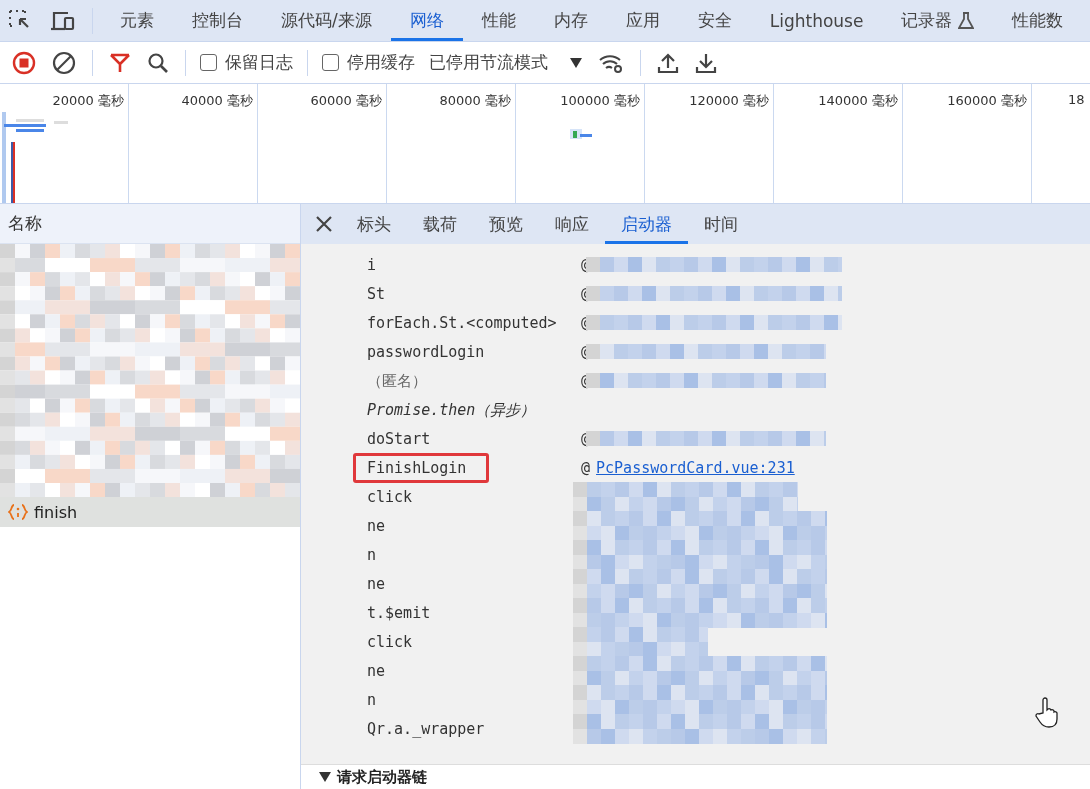 Image resolution: width=1090 pixels, height=789 pixels. I want to click on panel-tab: 控制台, so click(217, 20).